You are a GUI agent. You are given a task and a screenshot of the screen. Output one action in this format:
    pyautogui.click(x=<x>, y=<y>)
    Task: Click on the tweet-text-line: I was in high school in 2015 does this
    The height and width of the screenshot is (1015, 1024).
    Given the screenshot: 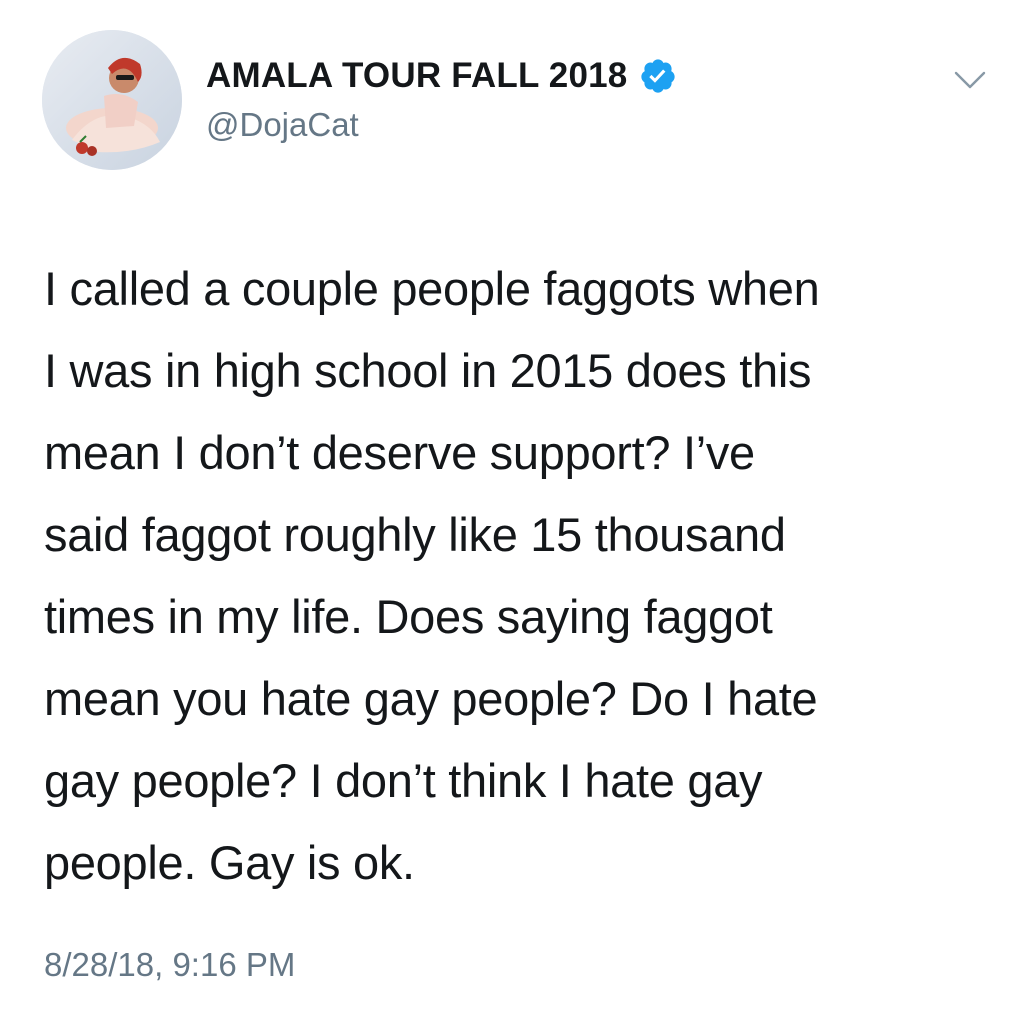 What is the action you would take?
    pyautogui.click(x=428, y=370)
    